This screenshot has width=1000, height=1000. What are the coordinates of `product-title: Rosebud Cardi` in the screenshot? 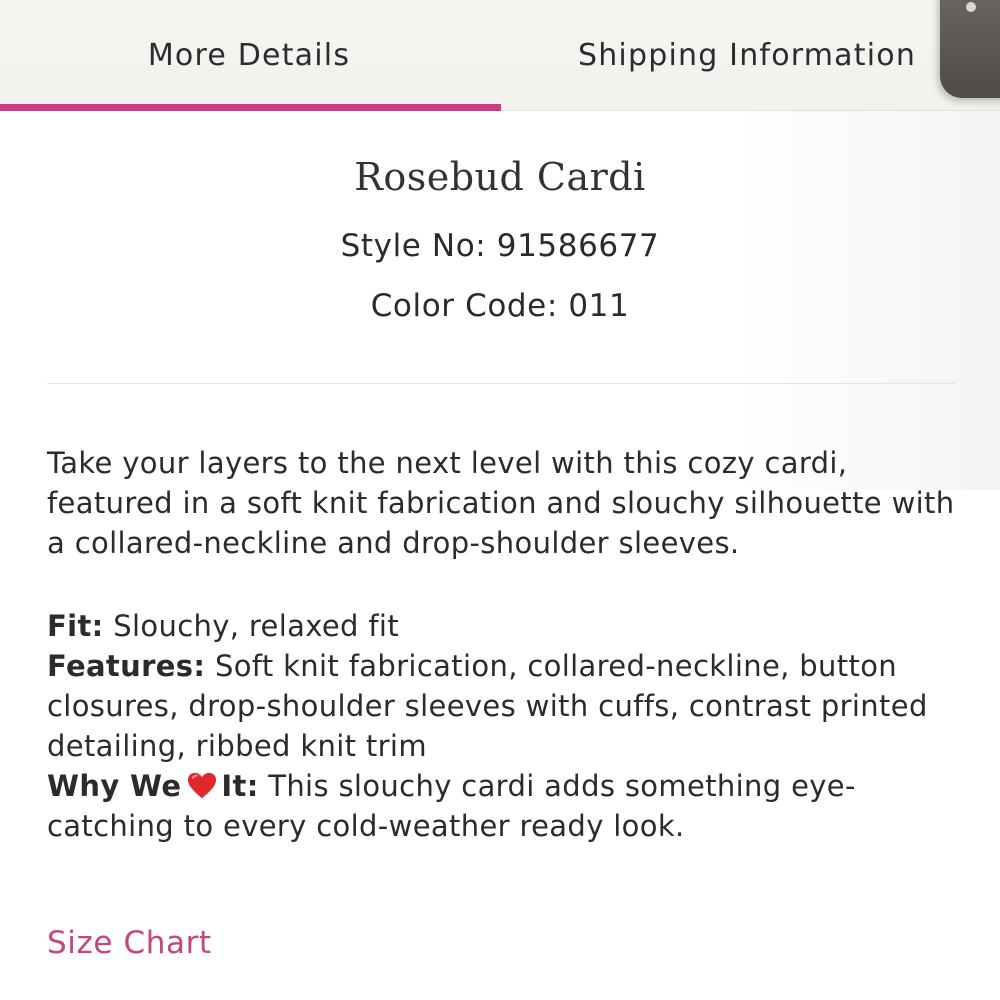 It's located at (500, 177).